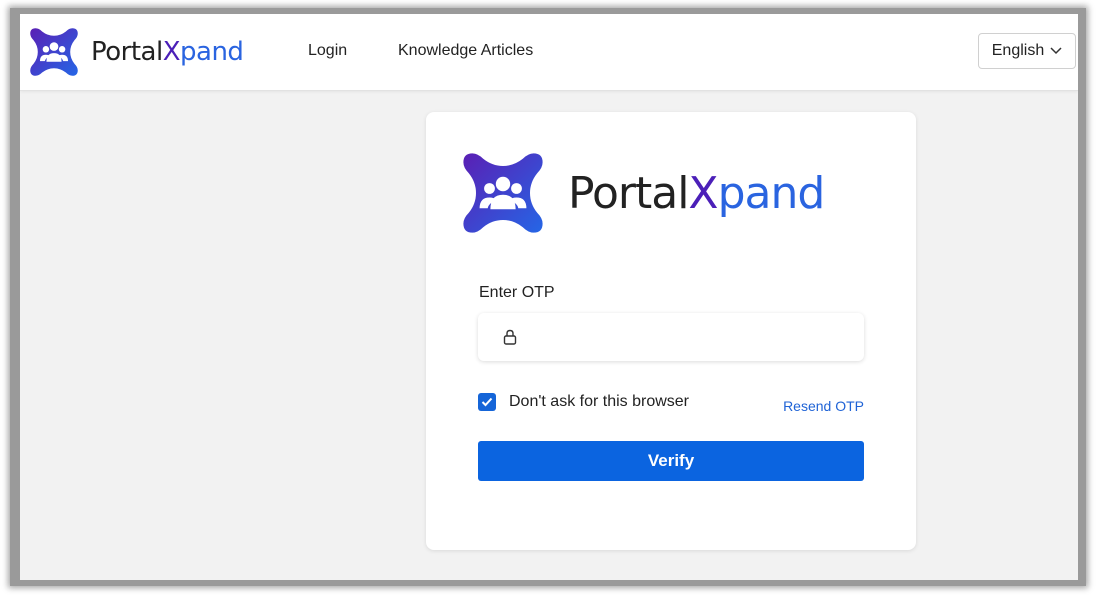 This screenshot has height=595, width=1100. I want to click on remember-browser-option: Don't ask for this browser, so click(583, 402).